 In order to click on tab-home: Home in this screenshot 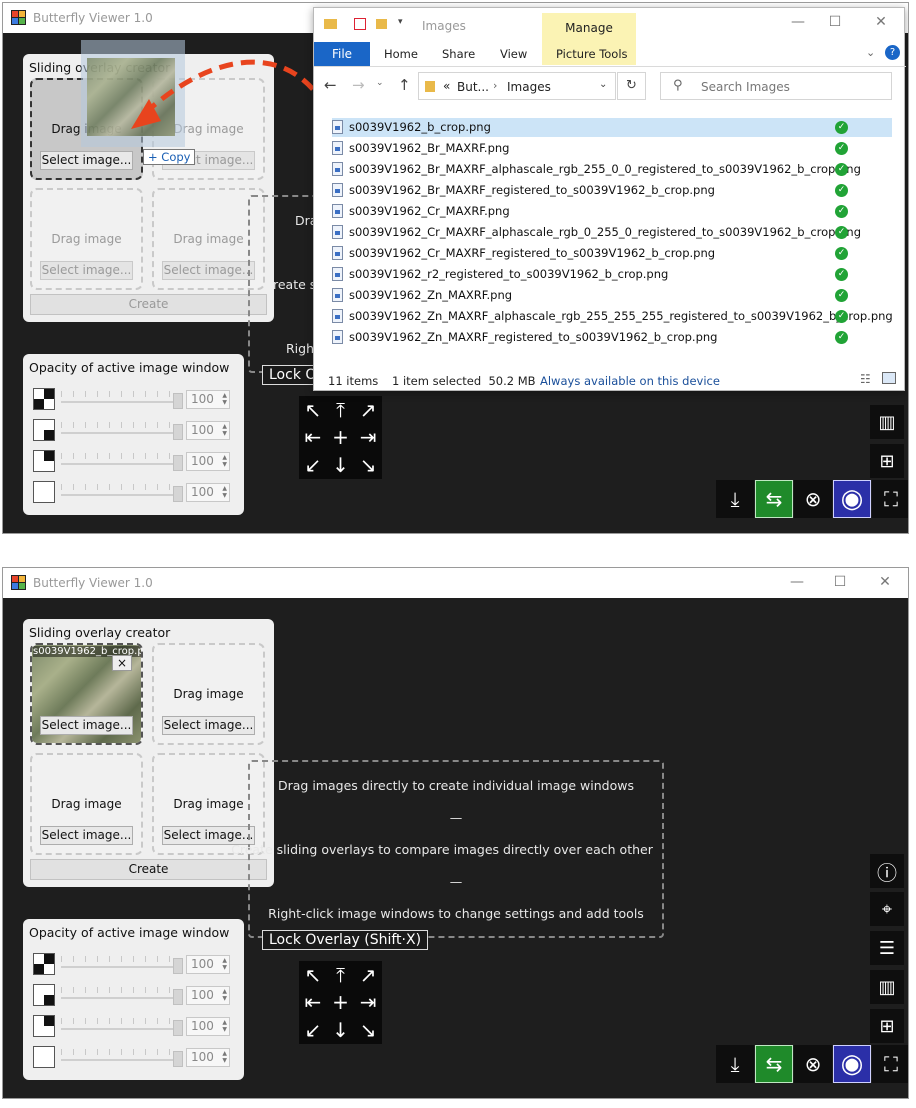, I will do `click(401, 54)`.